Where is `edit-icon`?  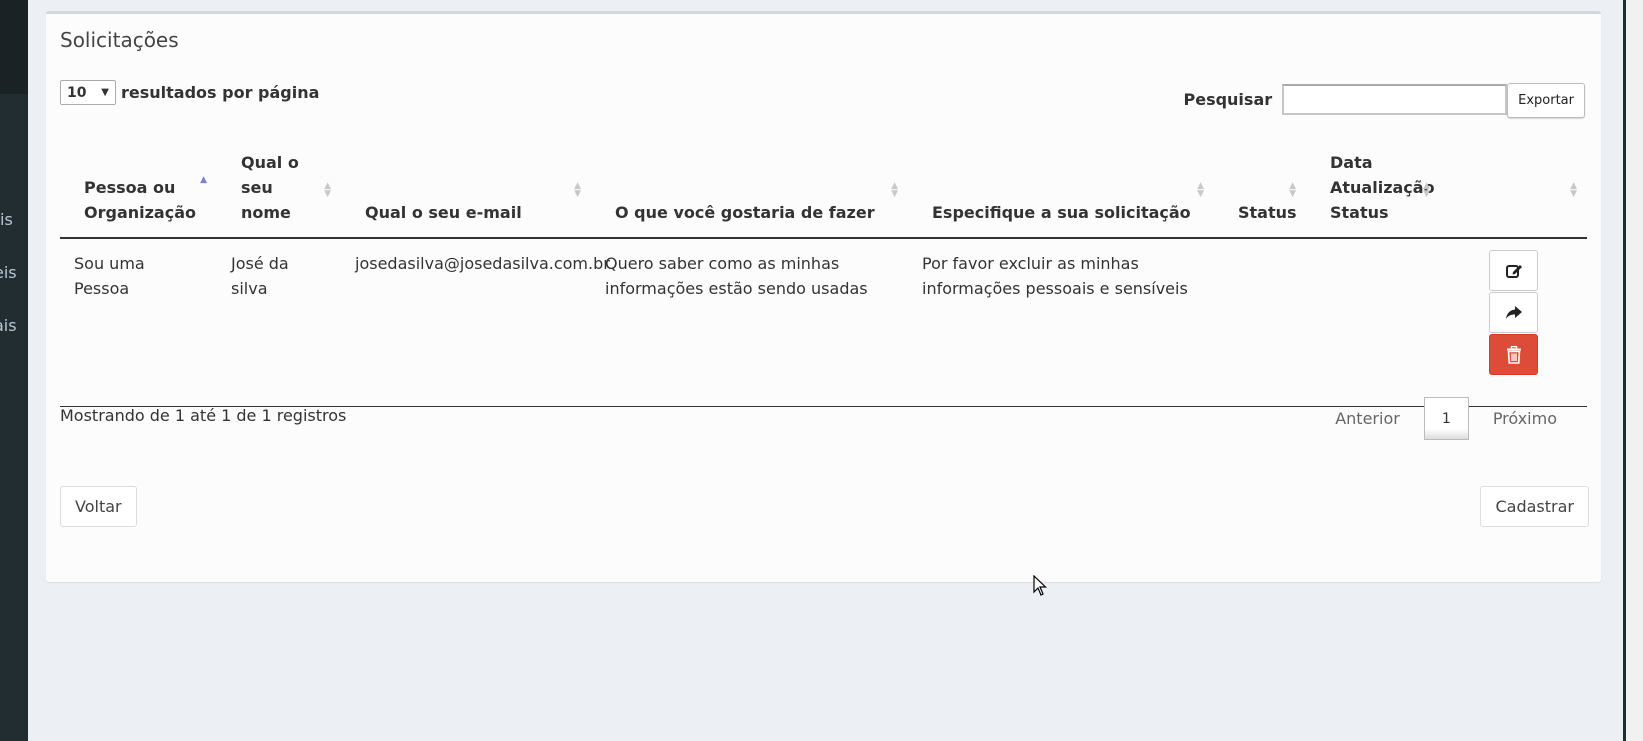 edit-icon is located at coordinates (1513, 271).